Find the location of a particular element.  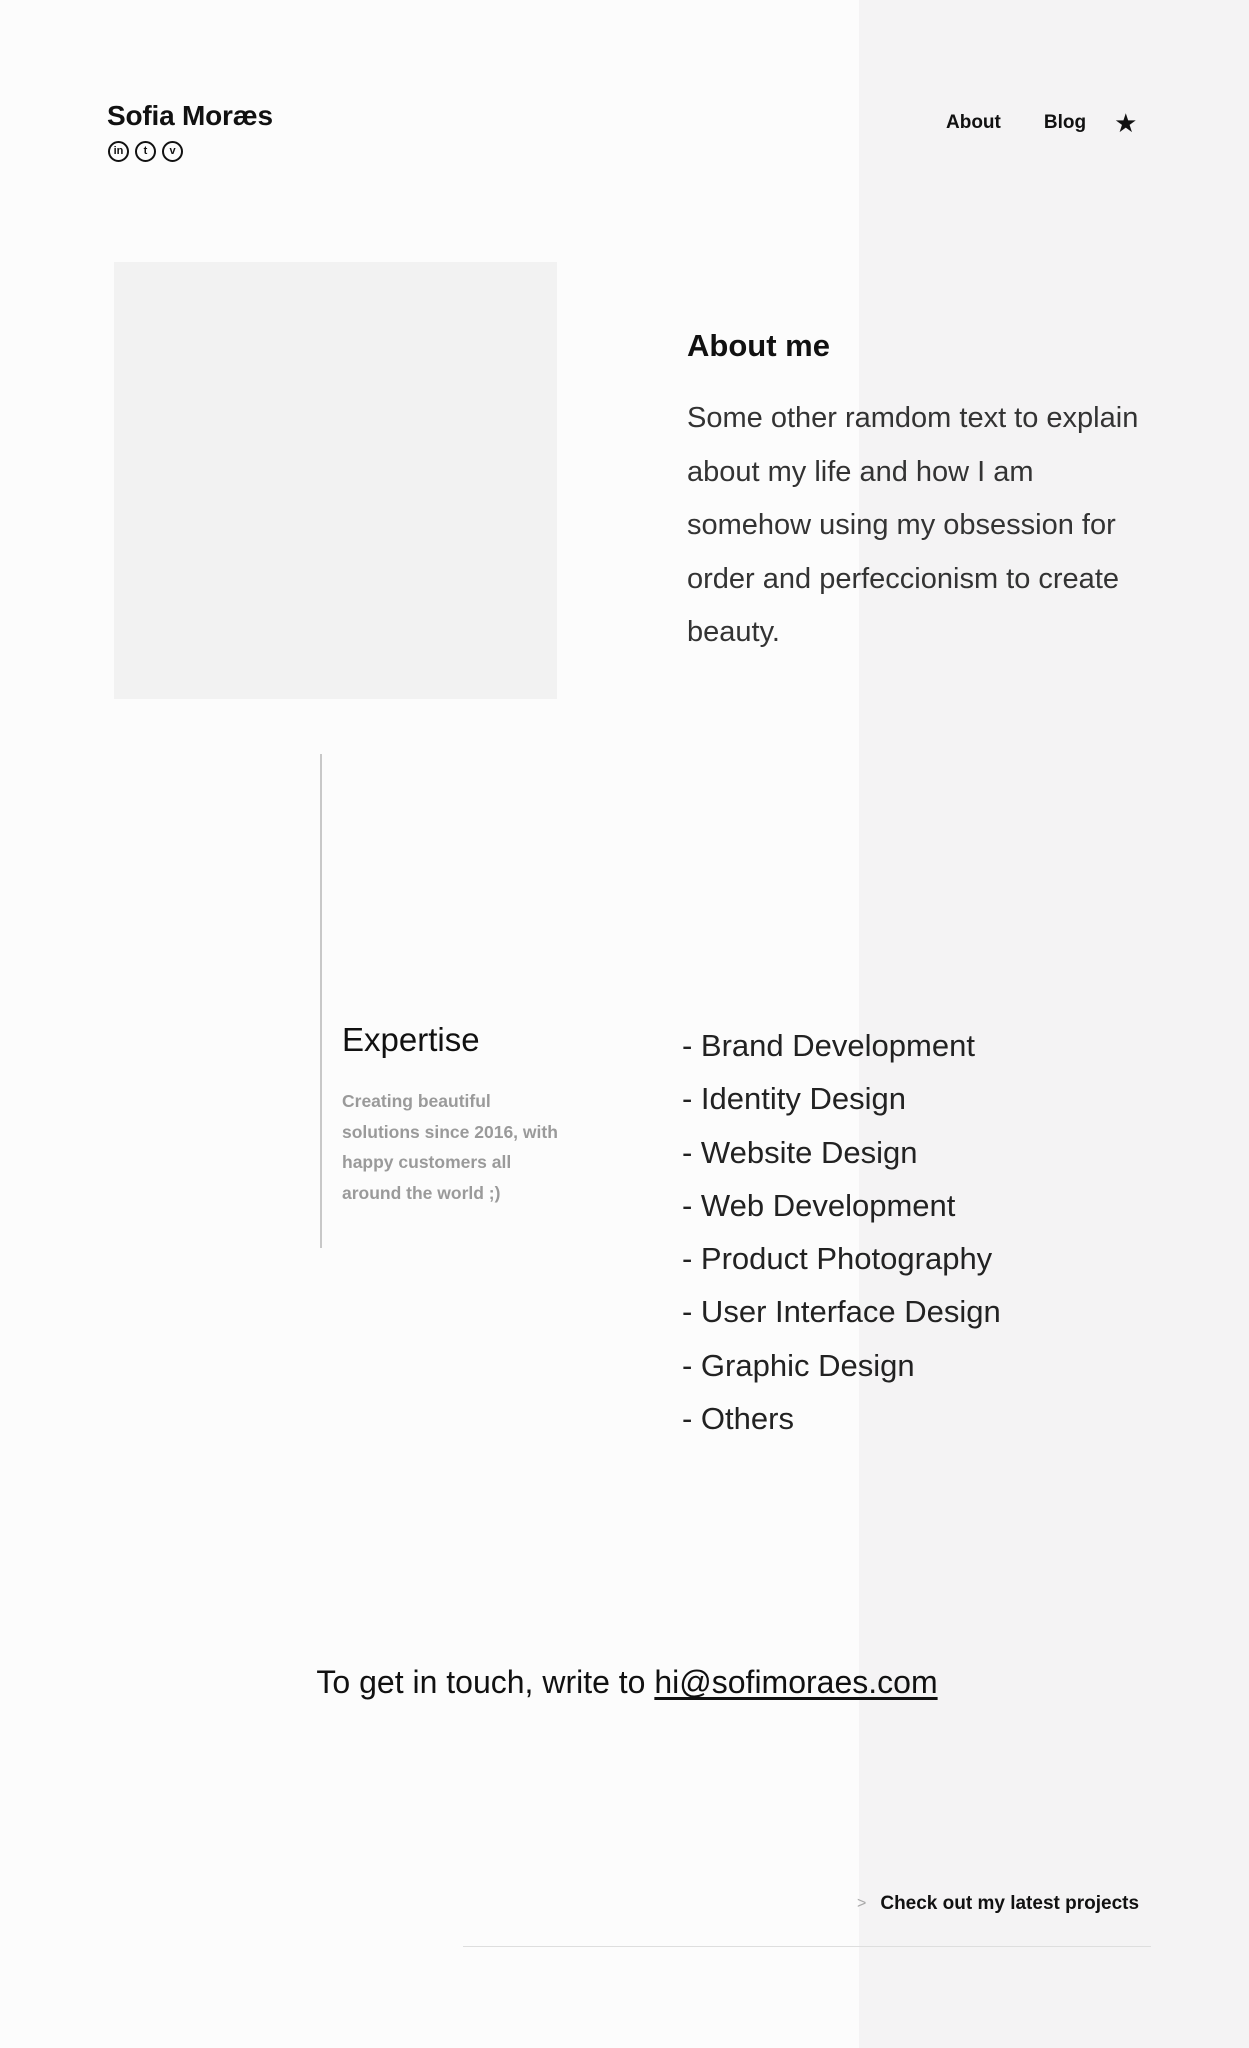

chevron-right-icon: > is located at coordinates (862, 1903).